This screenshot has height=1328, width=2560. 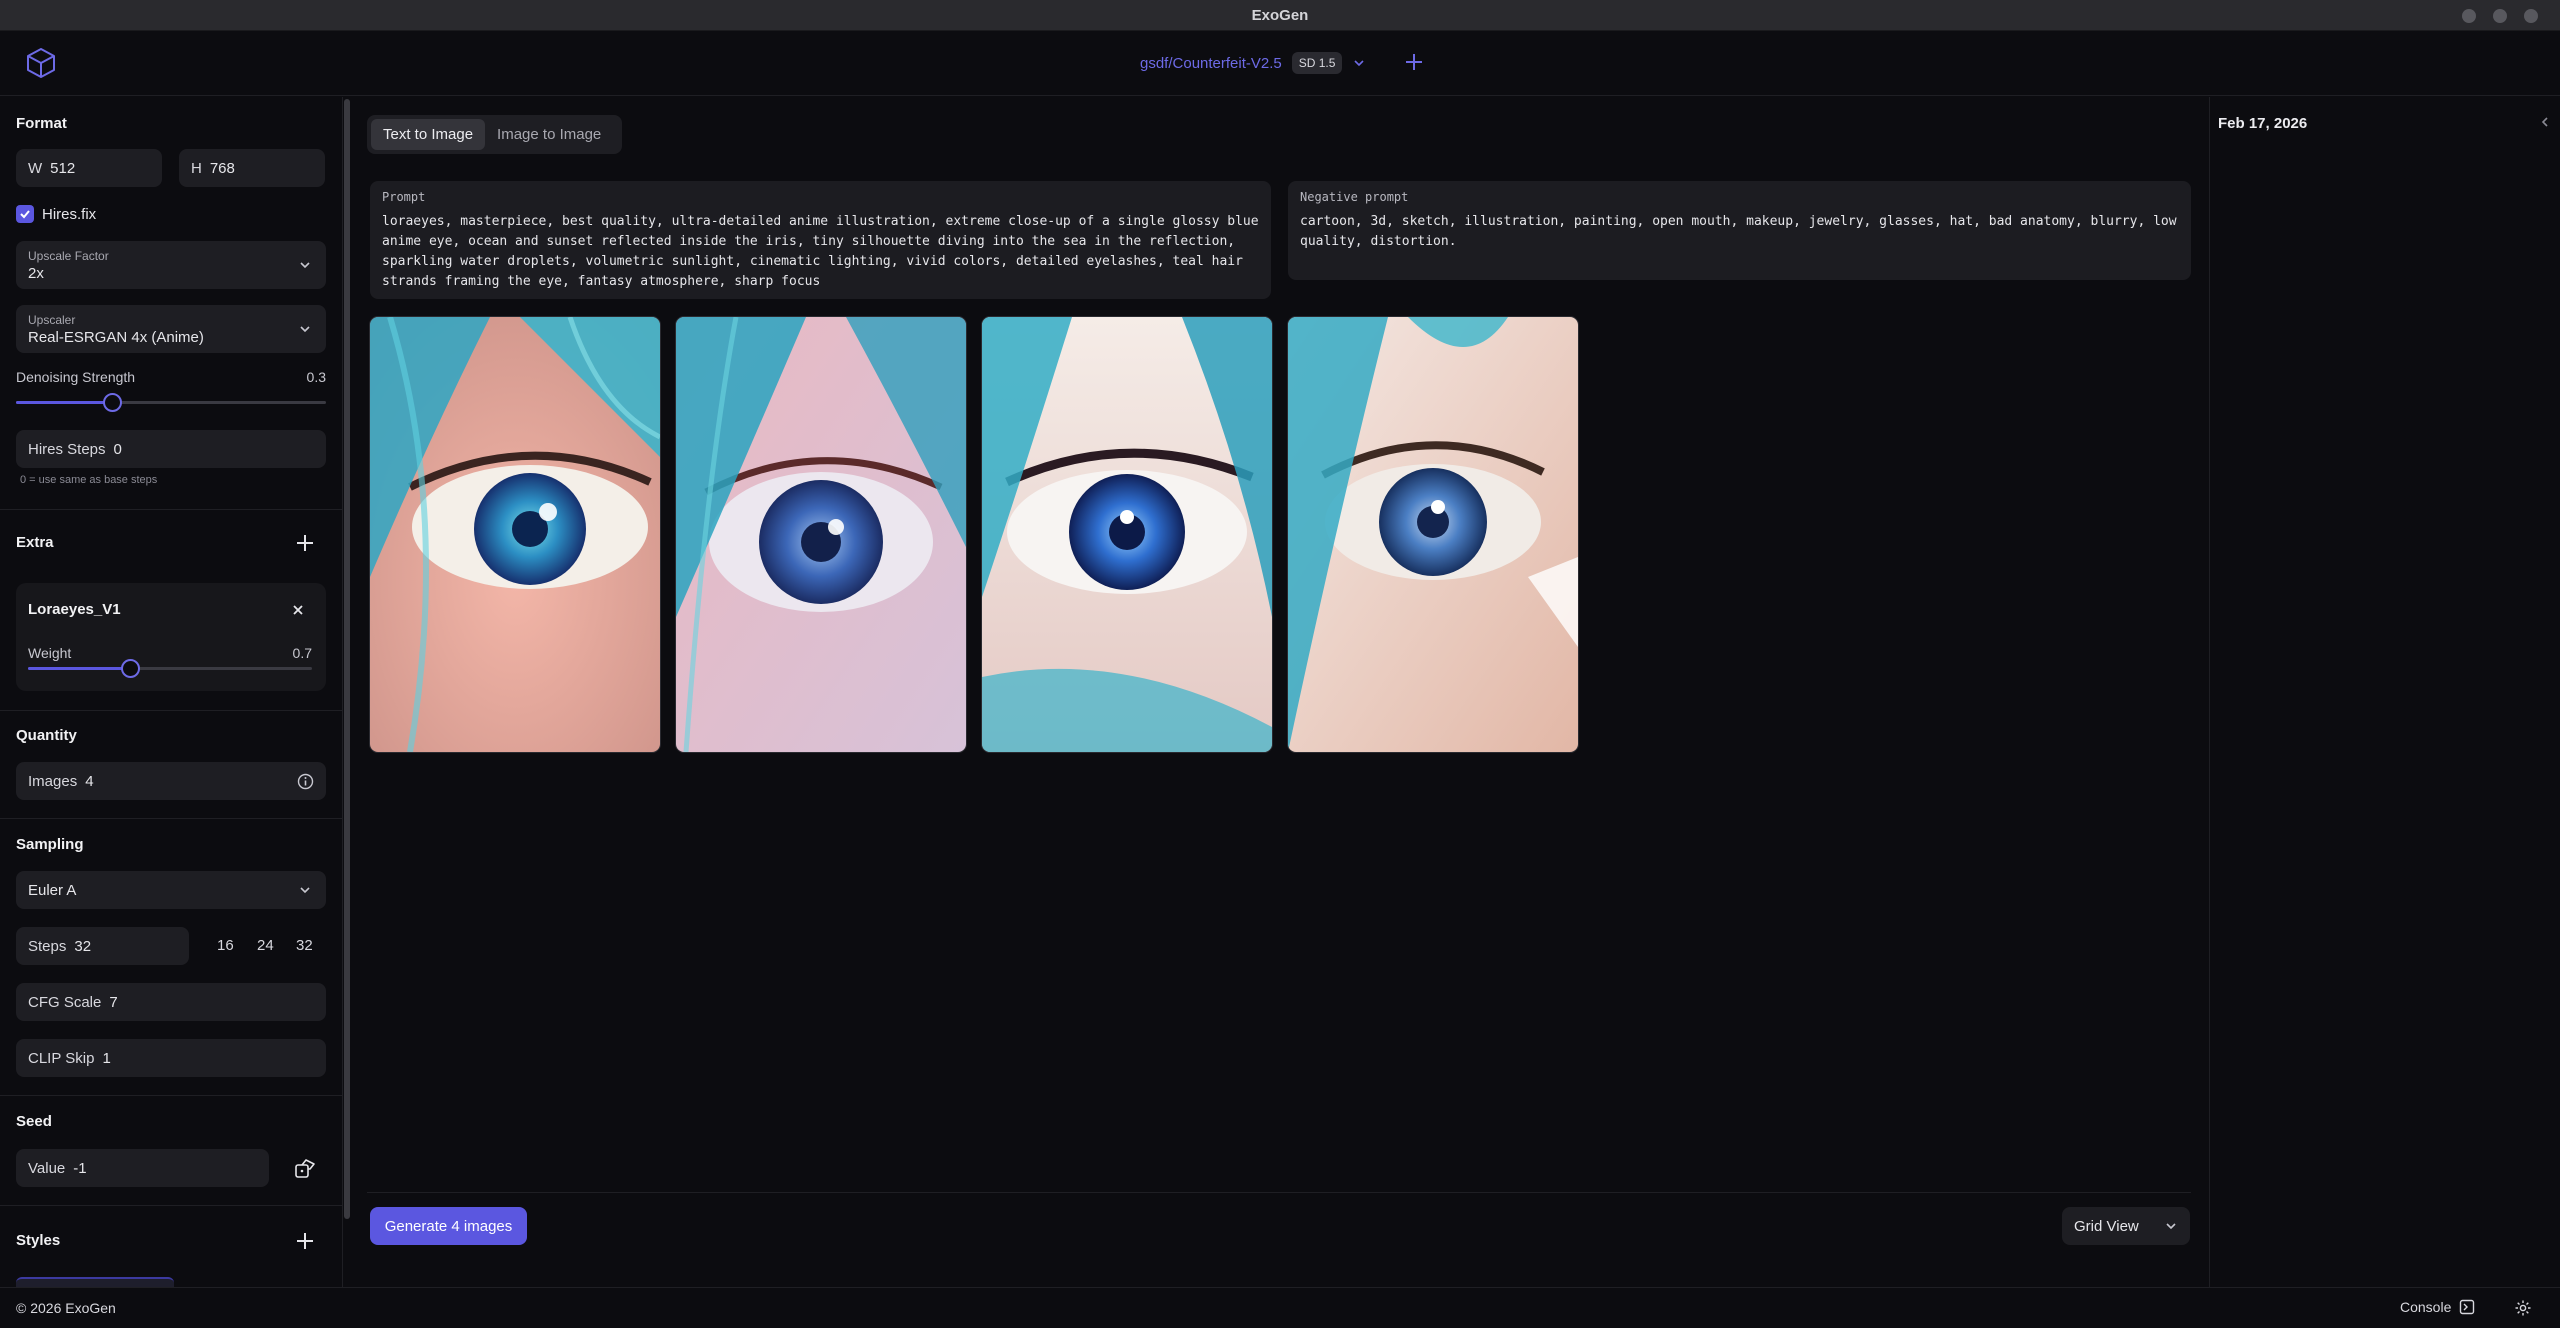 I want to click on steps-preset-32: 32, so click(x=304, y=945).